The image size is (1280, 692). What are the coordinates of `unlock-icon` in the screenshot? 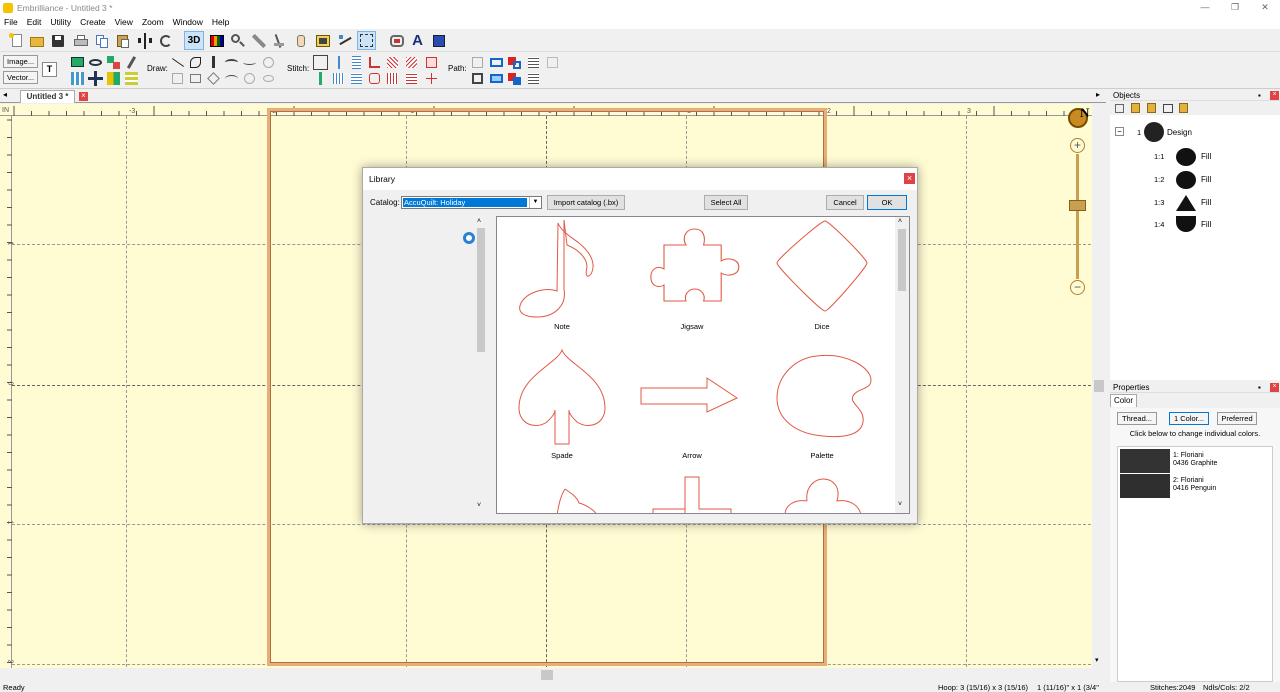 It's located at (1183, 108).